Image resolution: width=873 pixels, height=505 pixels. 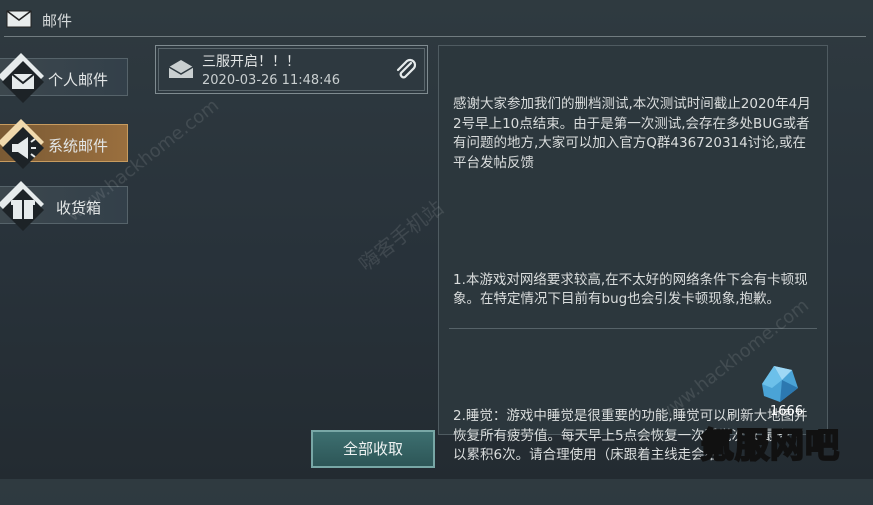 What do you see at coordinates (78, 146) in the screenshot?
I see `tab-system-mail-label: 系统邮件` at bounding box center [78, 146].